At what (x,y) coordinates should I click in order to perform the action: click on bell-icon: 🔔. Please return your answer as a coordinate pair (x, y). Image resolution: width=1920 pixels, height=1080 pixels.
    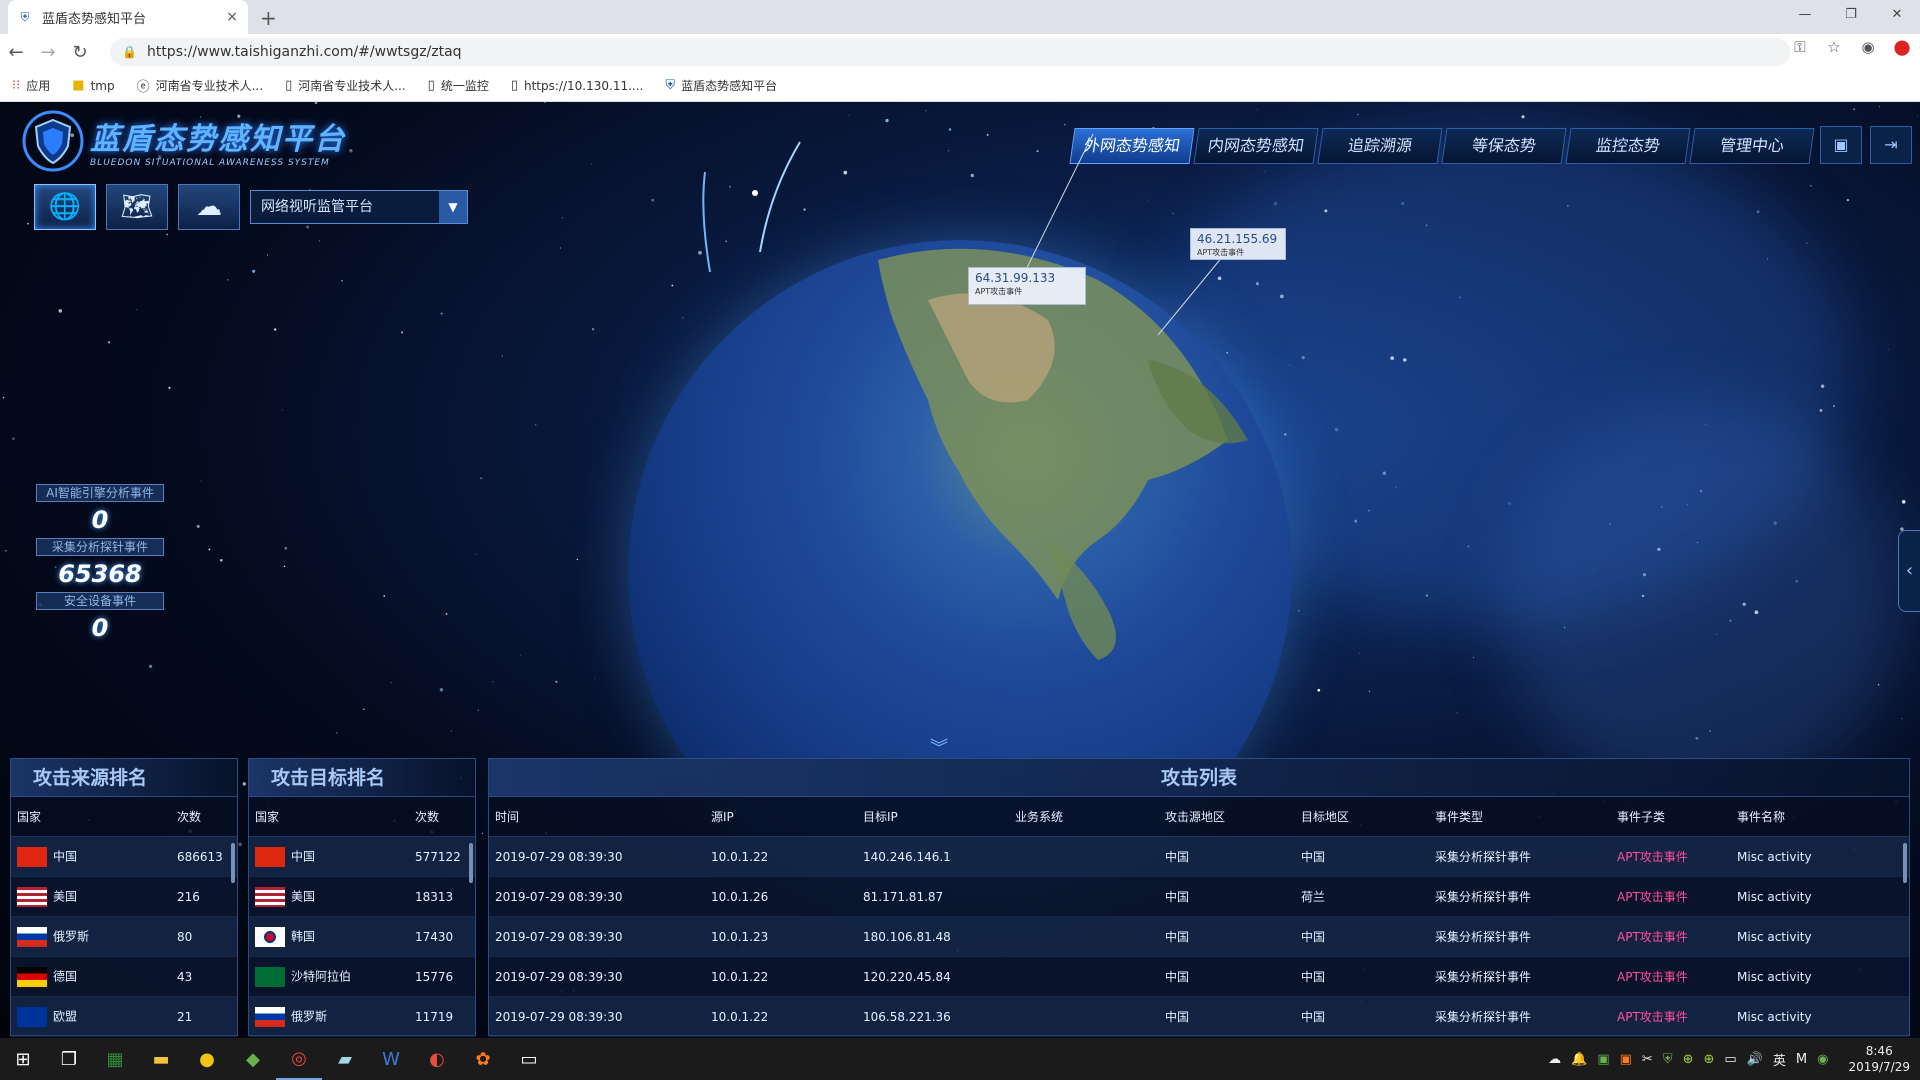
    Looking at the image, I should click on (1579, 1059).